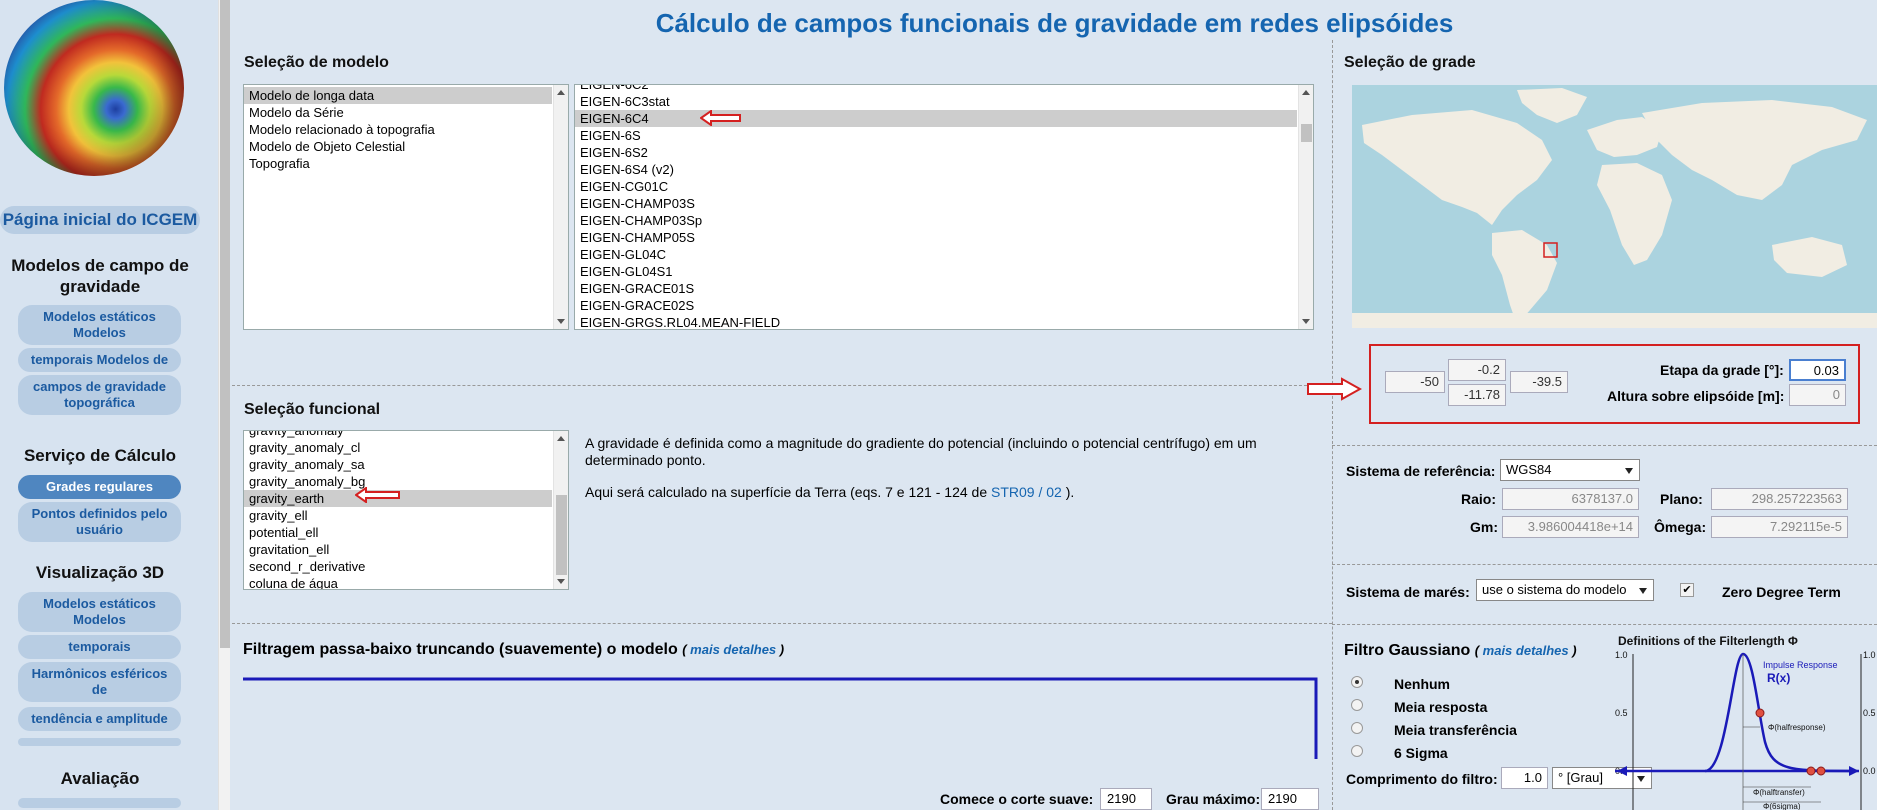 Image resolution: width=1877 pixels, height=810 pixels. What do you see at coordinates (312, 409) in the screenshot?
I see `functional-selection-heading: Seleção funcional` at bounding box center [312, 409].